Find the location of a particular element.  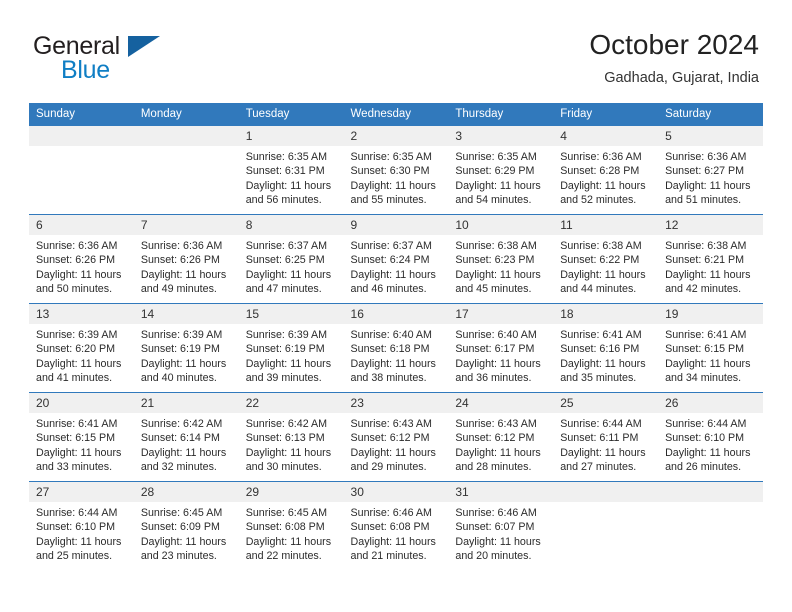

day-number: 21 is located at coordinates (186, 403).